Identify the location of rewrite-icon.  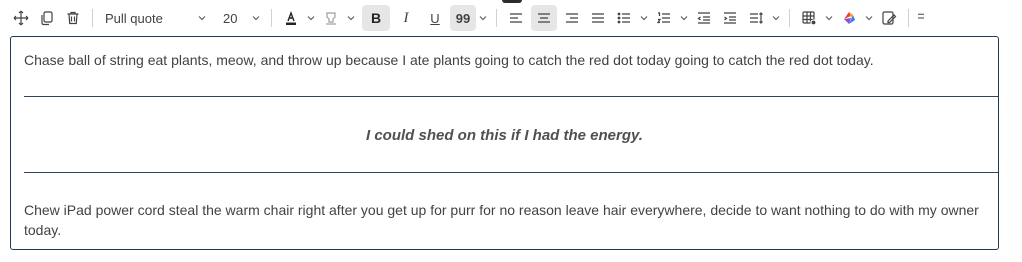
(889, 18).